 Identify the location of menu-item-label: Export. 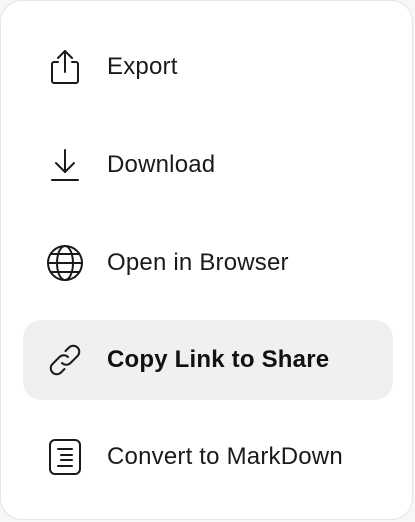
(142, 66).